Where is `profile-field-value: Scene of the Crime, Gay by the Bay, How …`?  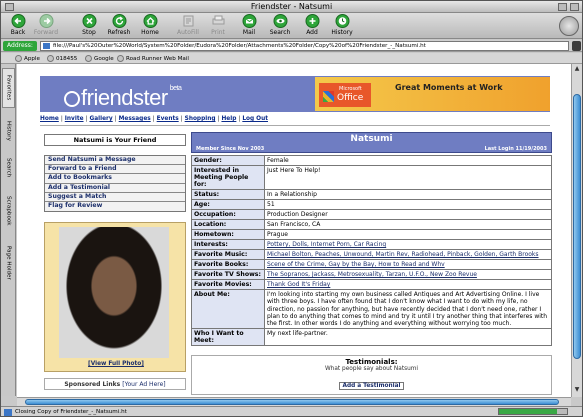
profile-field-value: Scene of the Crime, Gay by the Bay, How … is located at coordinates (408, 264).